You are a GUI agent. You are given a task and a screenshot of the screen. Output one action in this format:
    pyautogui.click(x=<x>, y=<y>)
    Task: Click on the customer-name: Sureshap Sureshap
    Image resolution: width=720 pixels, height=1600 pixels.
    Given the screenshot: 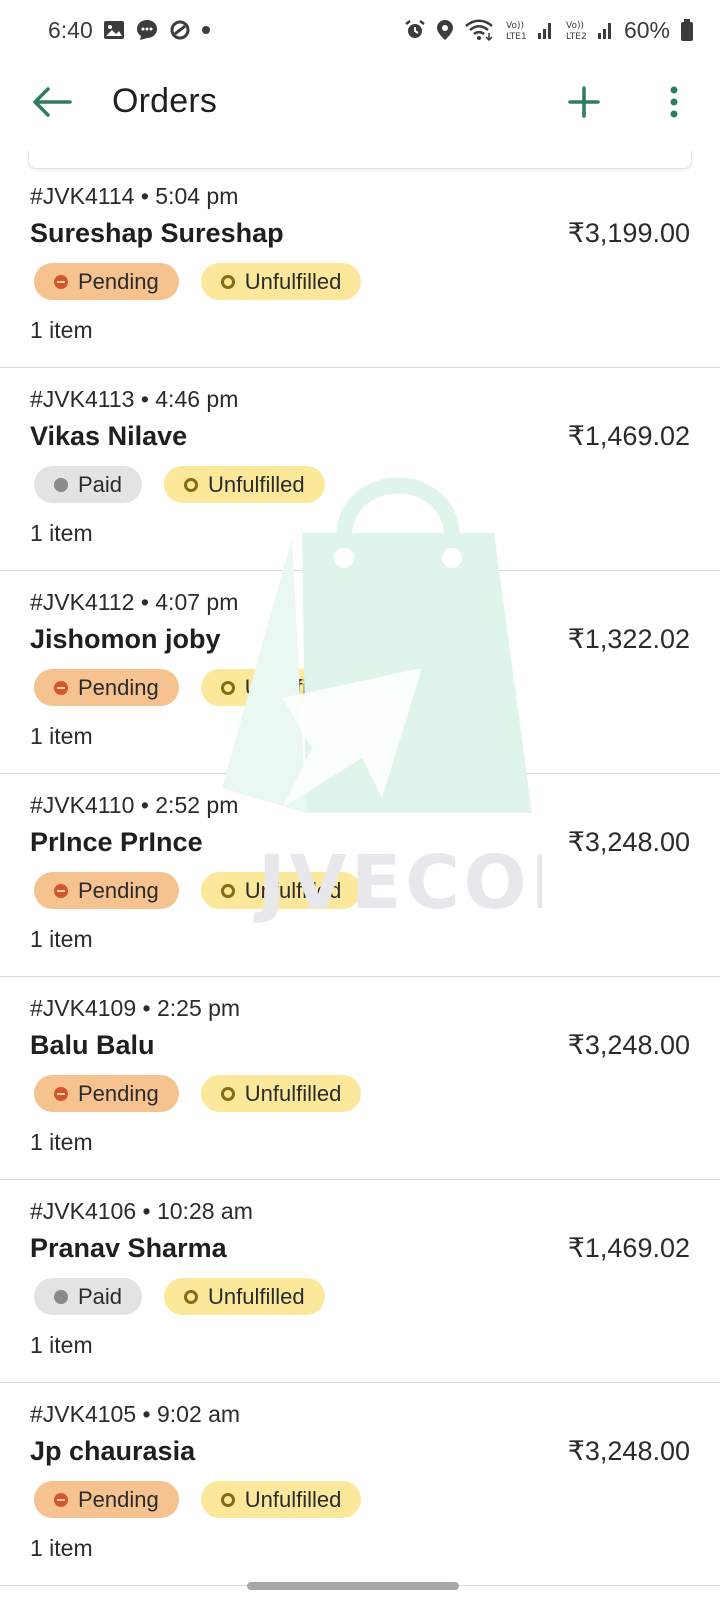 What is the action you would take?
    pyautogui.click(x=157, y=233)
    